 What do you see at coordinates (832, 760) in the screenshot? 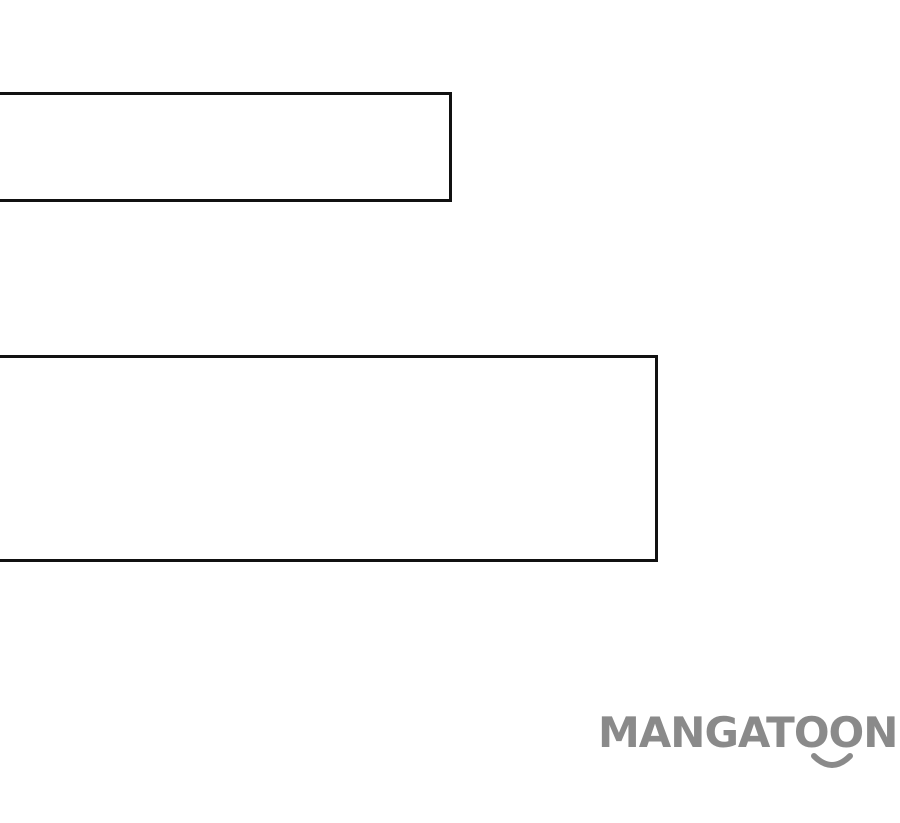
I see `smile-arc-icon` at bounding box center [832, 760].